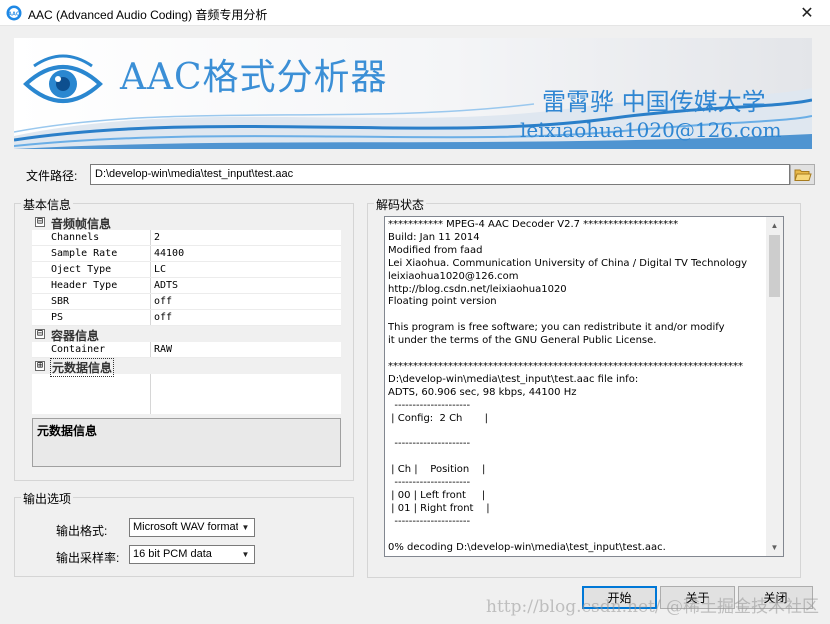 Image resolution: width=830 pixels, height=624 pixels. What do you see at coordinates (75, 237) in the screenshot?
I see `property-key: Channels` at bounding box center [75, 237].